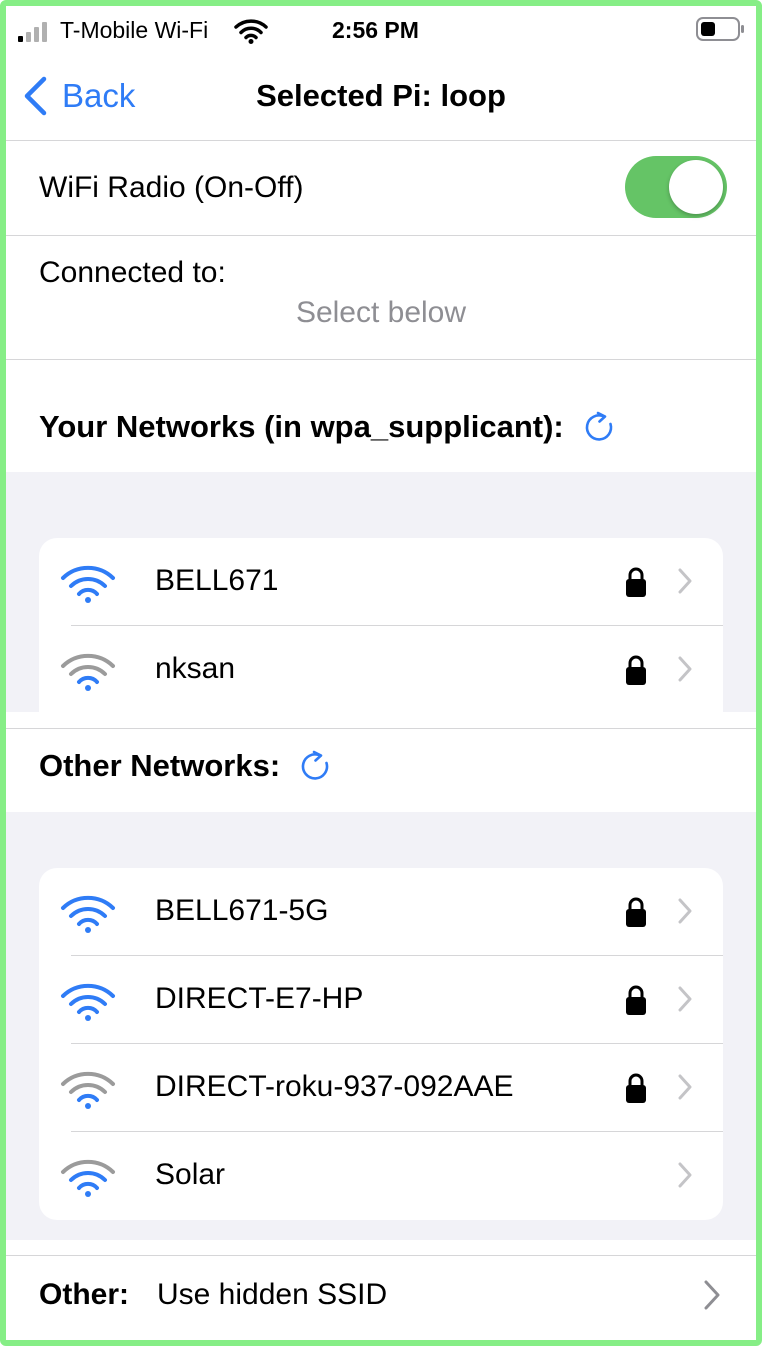 The width and height of the screenshot is (762, 1346). What do you see at coordinates (259, 998) in the screenshot?
I see `network-name: DIRECT-E7-HP` at bounding box center [259, 998].